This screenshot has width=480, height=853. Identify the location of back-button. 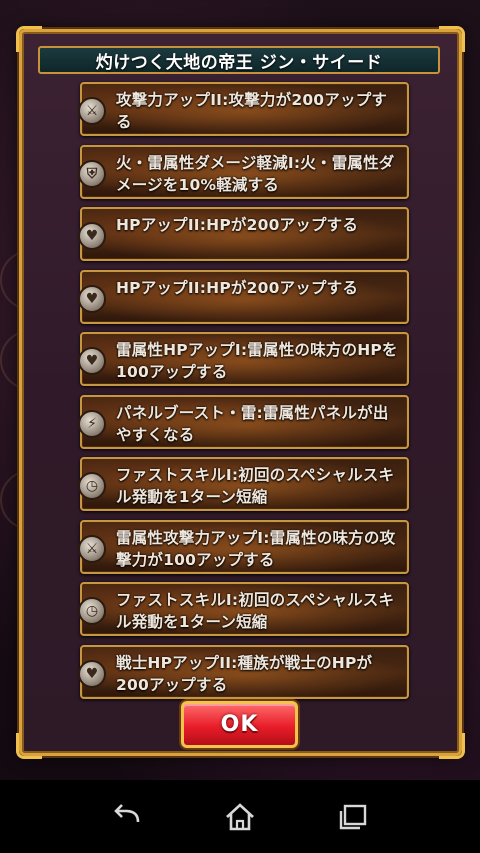
(127, 817).